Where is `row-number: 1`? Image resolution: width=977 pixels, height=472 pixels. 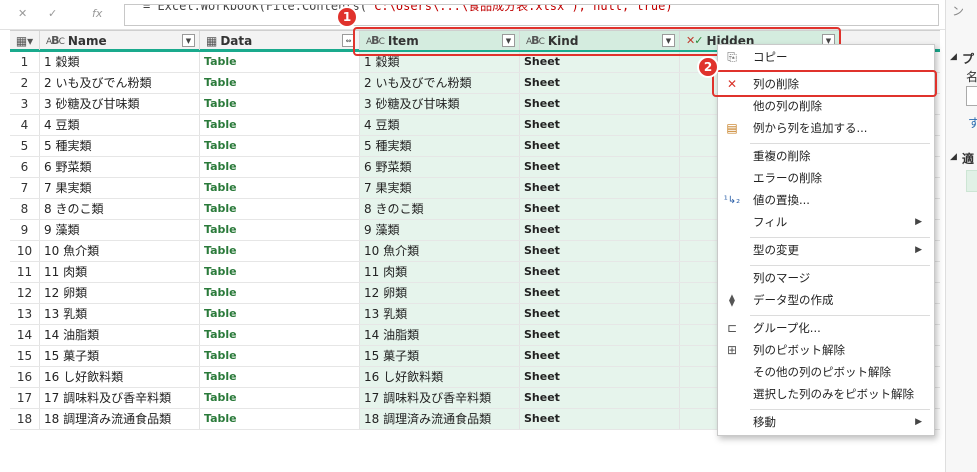
row-number: 1 is located at coordinates (25, 62).